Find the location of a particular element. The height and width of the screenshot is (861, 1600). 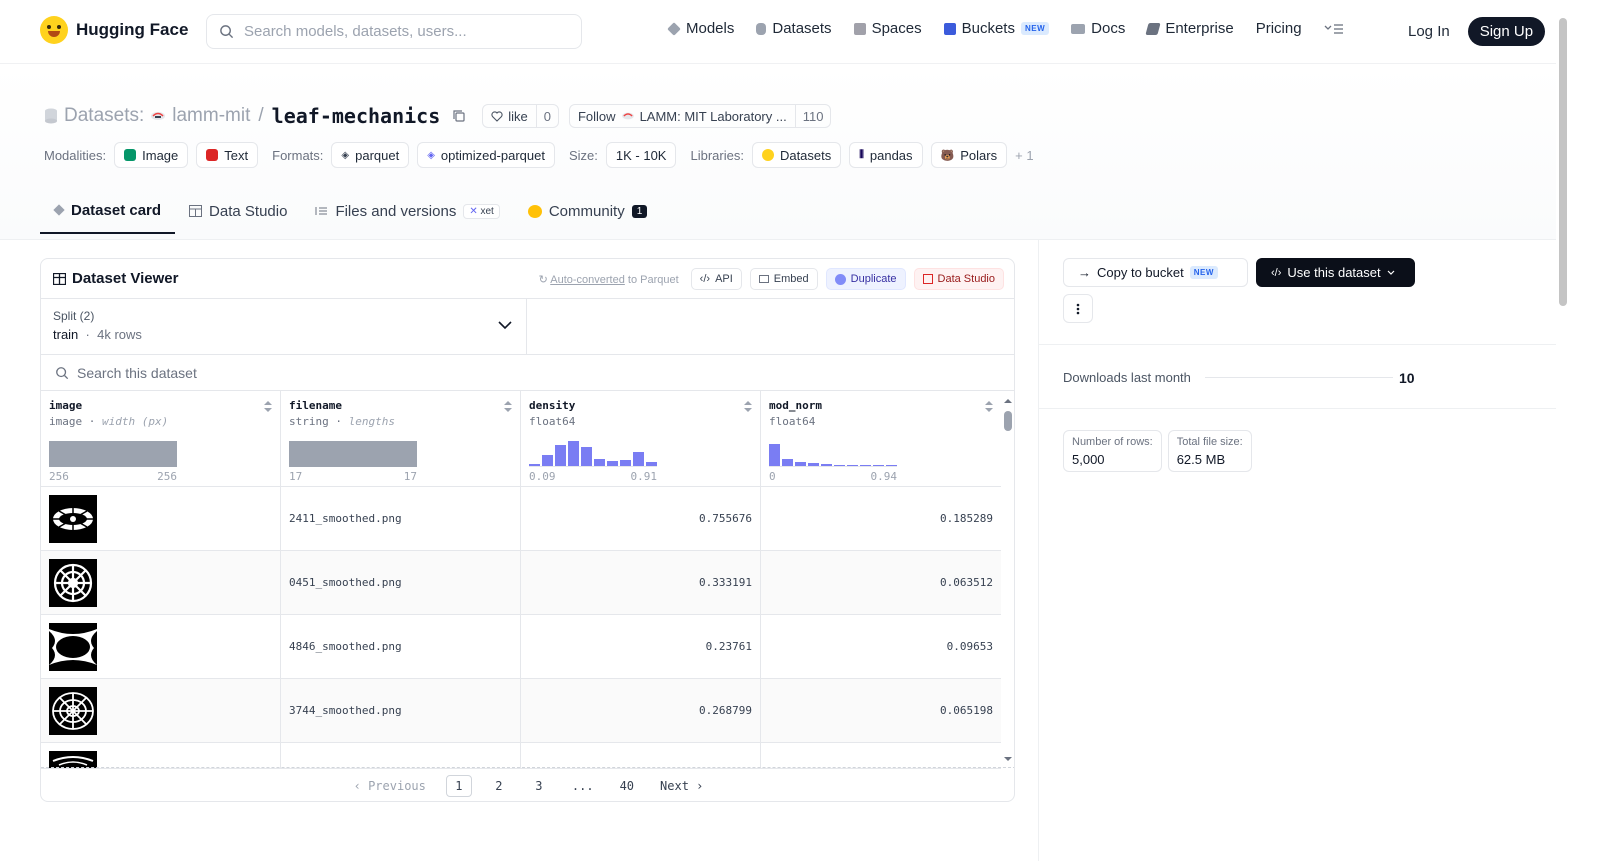

filename-cell: 4846_smoothed.png is located at coordinates (401, 646).